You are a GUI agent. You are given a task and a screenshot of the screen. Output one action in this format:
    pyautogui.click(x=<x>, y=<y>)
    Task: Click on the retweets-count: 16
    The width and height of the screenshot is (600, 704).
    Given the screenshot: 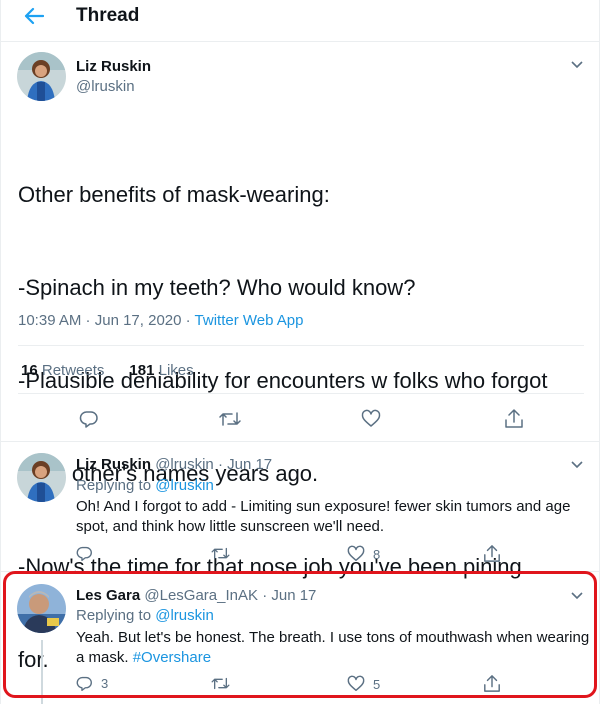 What is the action you would take?
    pyautogui.click(x=29, y=370)
    